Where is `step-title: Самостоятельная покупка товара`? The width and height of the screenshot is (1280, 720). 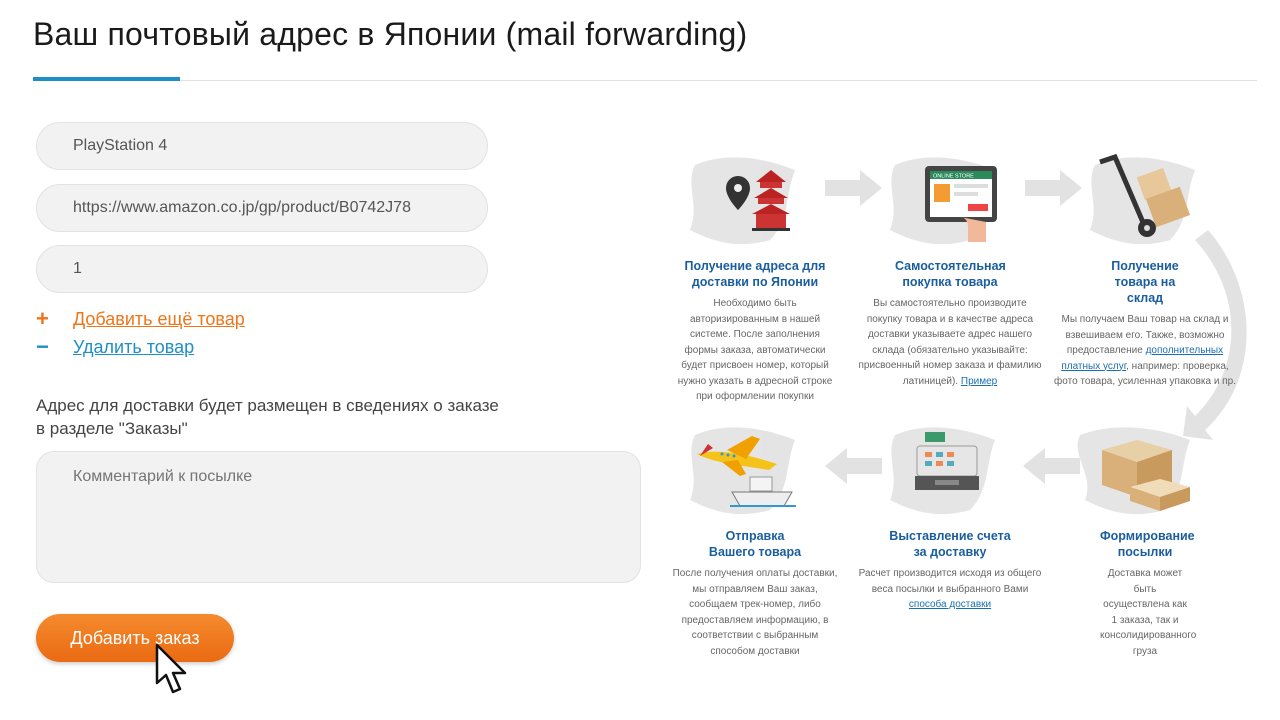 step-title: Самостоятельная покупка товара is located at coordinates (950, 274).